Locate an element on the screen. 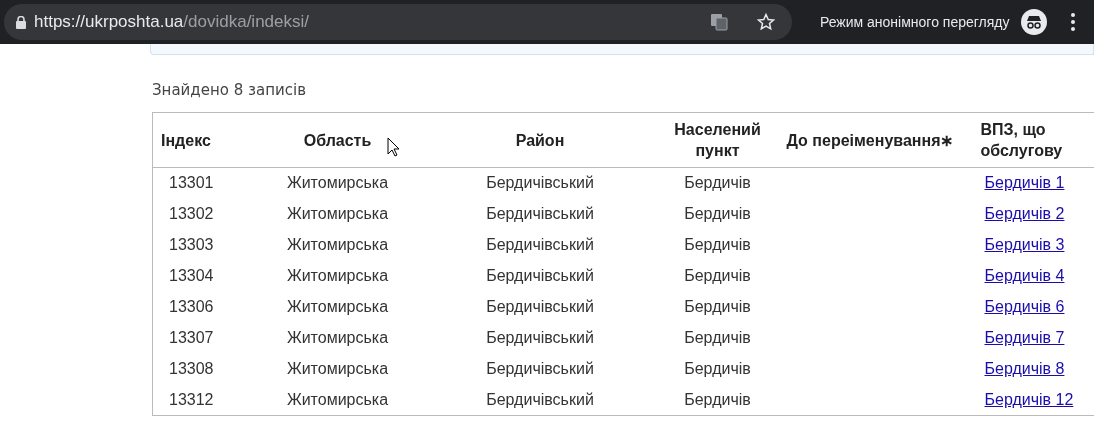  post-office-link: Бердичів 6 is located at coordinates (1024, 306).